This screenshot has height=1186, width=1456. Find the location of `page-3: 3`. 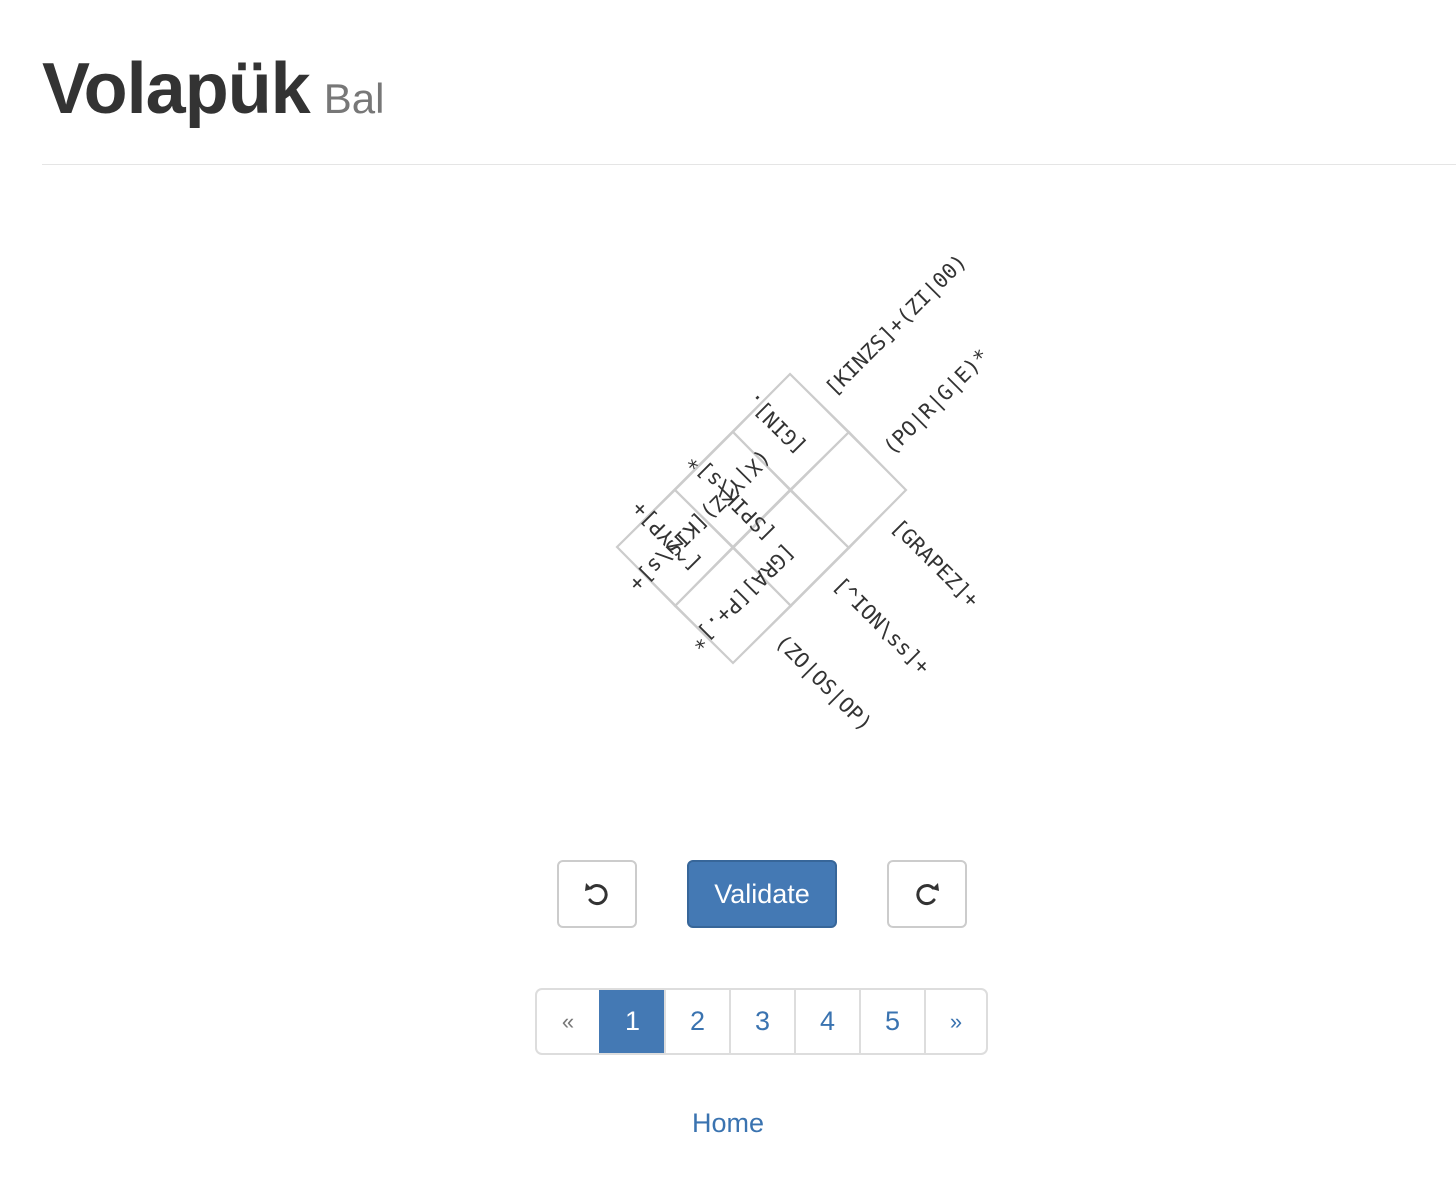

page-3: 3 is located at coordinates (761, 1021).